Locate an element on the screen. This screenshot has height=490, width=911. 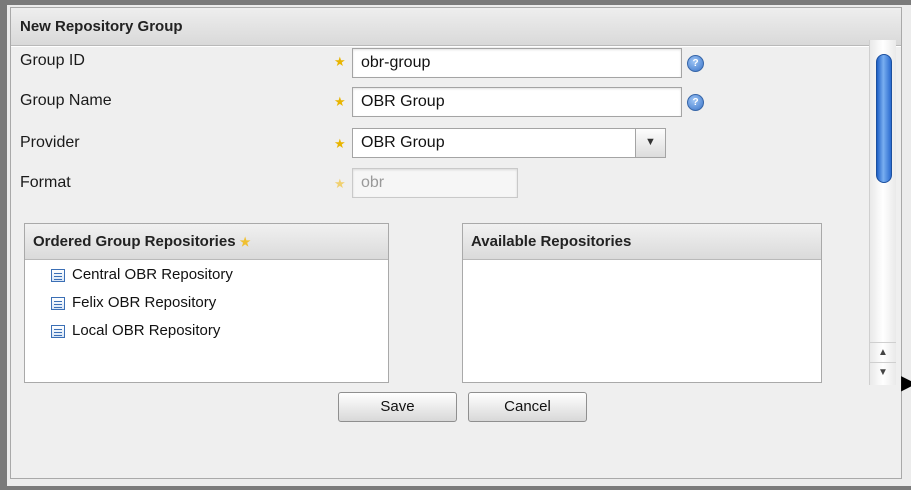
chevron-down-icon: ▼ is located at coordinates (650, 143).